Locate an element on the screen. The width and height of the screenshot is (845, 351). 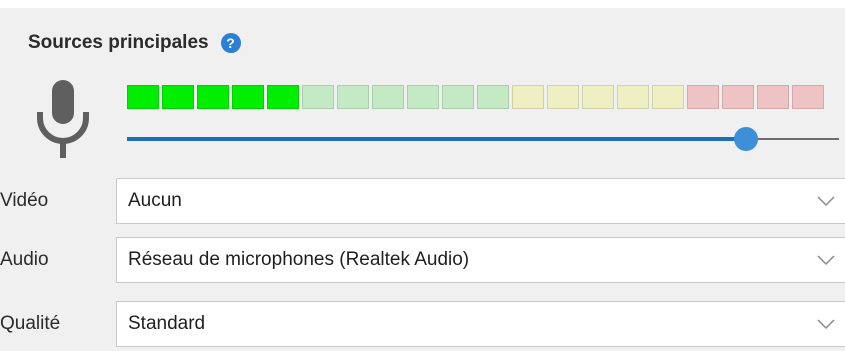
microphone-icon is located at coordinates (63, 119).